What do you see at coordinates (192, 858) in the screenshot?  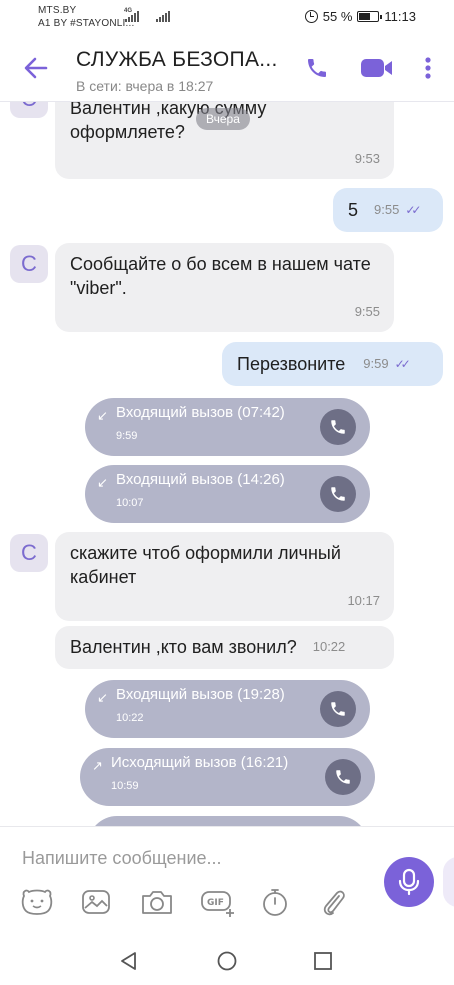 I see `message-input` at bounding box center [192, 858].